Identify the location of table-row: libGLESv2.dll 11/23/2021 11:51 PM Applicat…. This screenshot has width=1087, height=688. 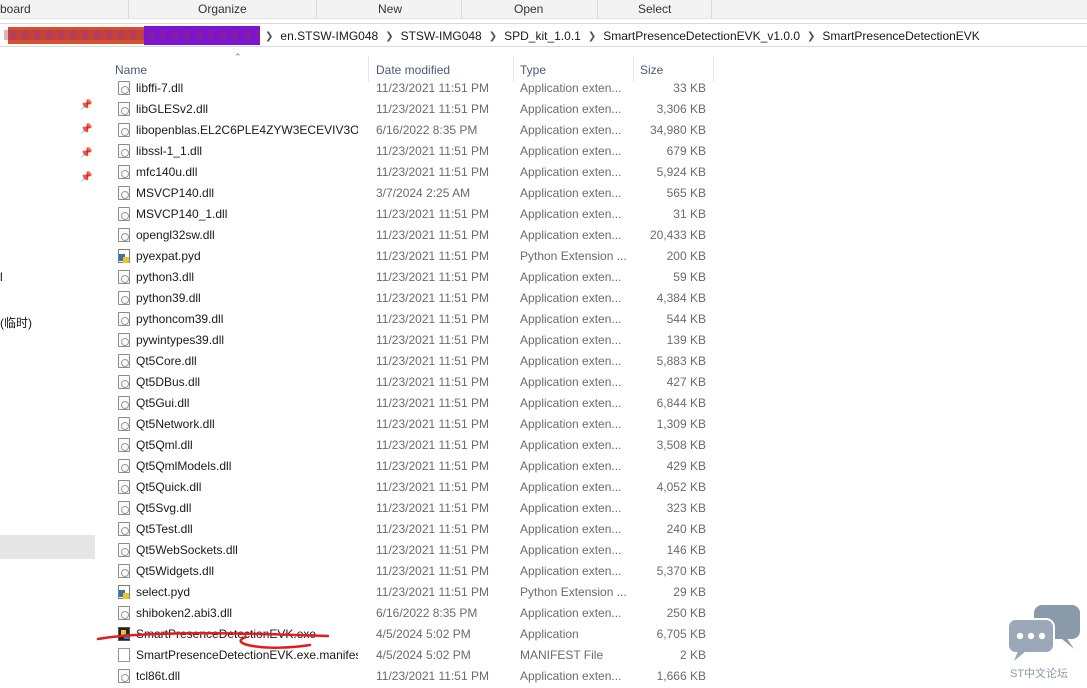
(407, 109).